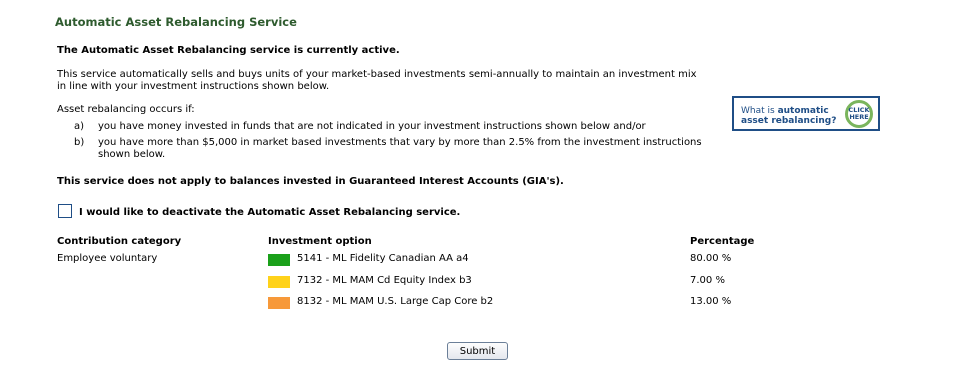 The width and height of the screenshot is (956, 372). What do you see at coordinates (176, 22) in the screenshot?
I see `page-title: Automatic Asset Rebalancing Service` at bounding box center [176, 22].